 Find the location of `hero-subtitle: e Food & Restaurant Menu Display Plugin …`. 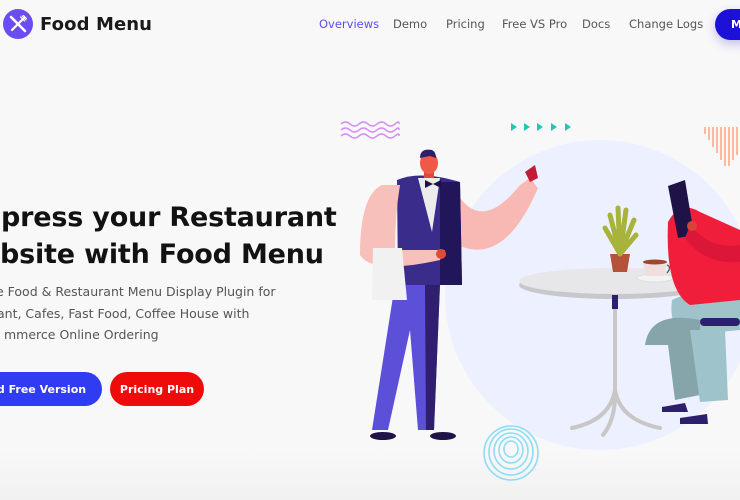

hero-subtitle: e Food & Restaurant Menu Display Plugin … is located at coordinates (138, 313).